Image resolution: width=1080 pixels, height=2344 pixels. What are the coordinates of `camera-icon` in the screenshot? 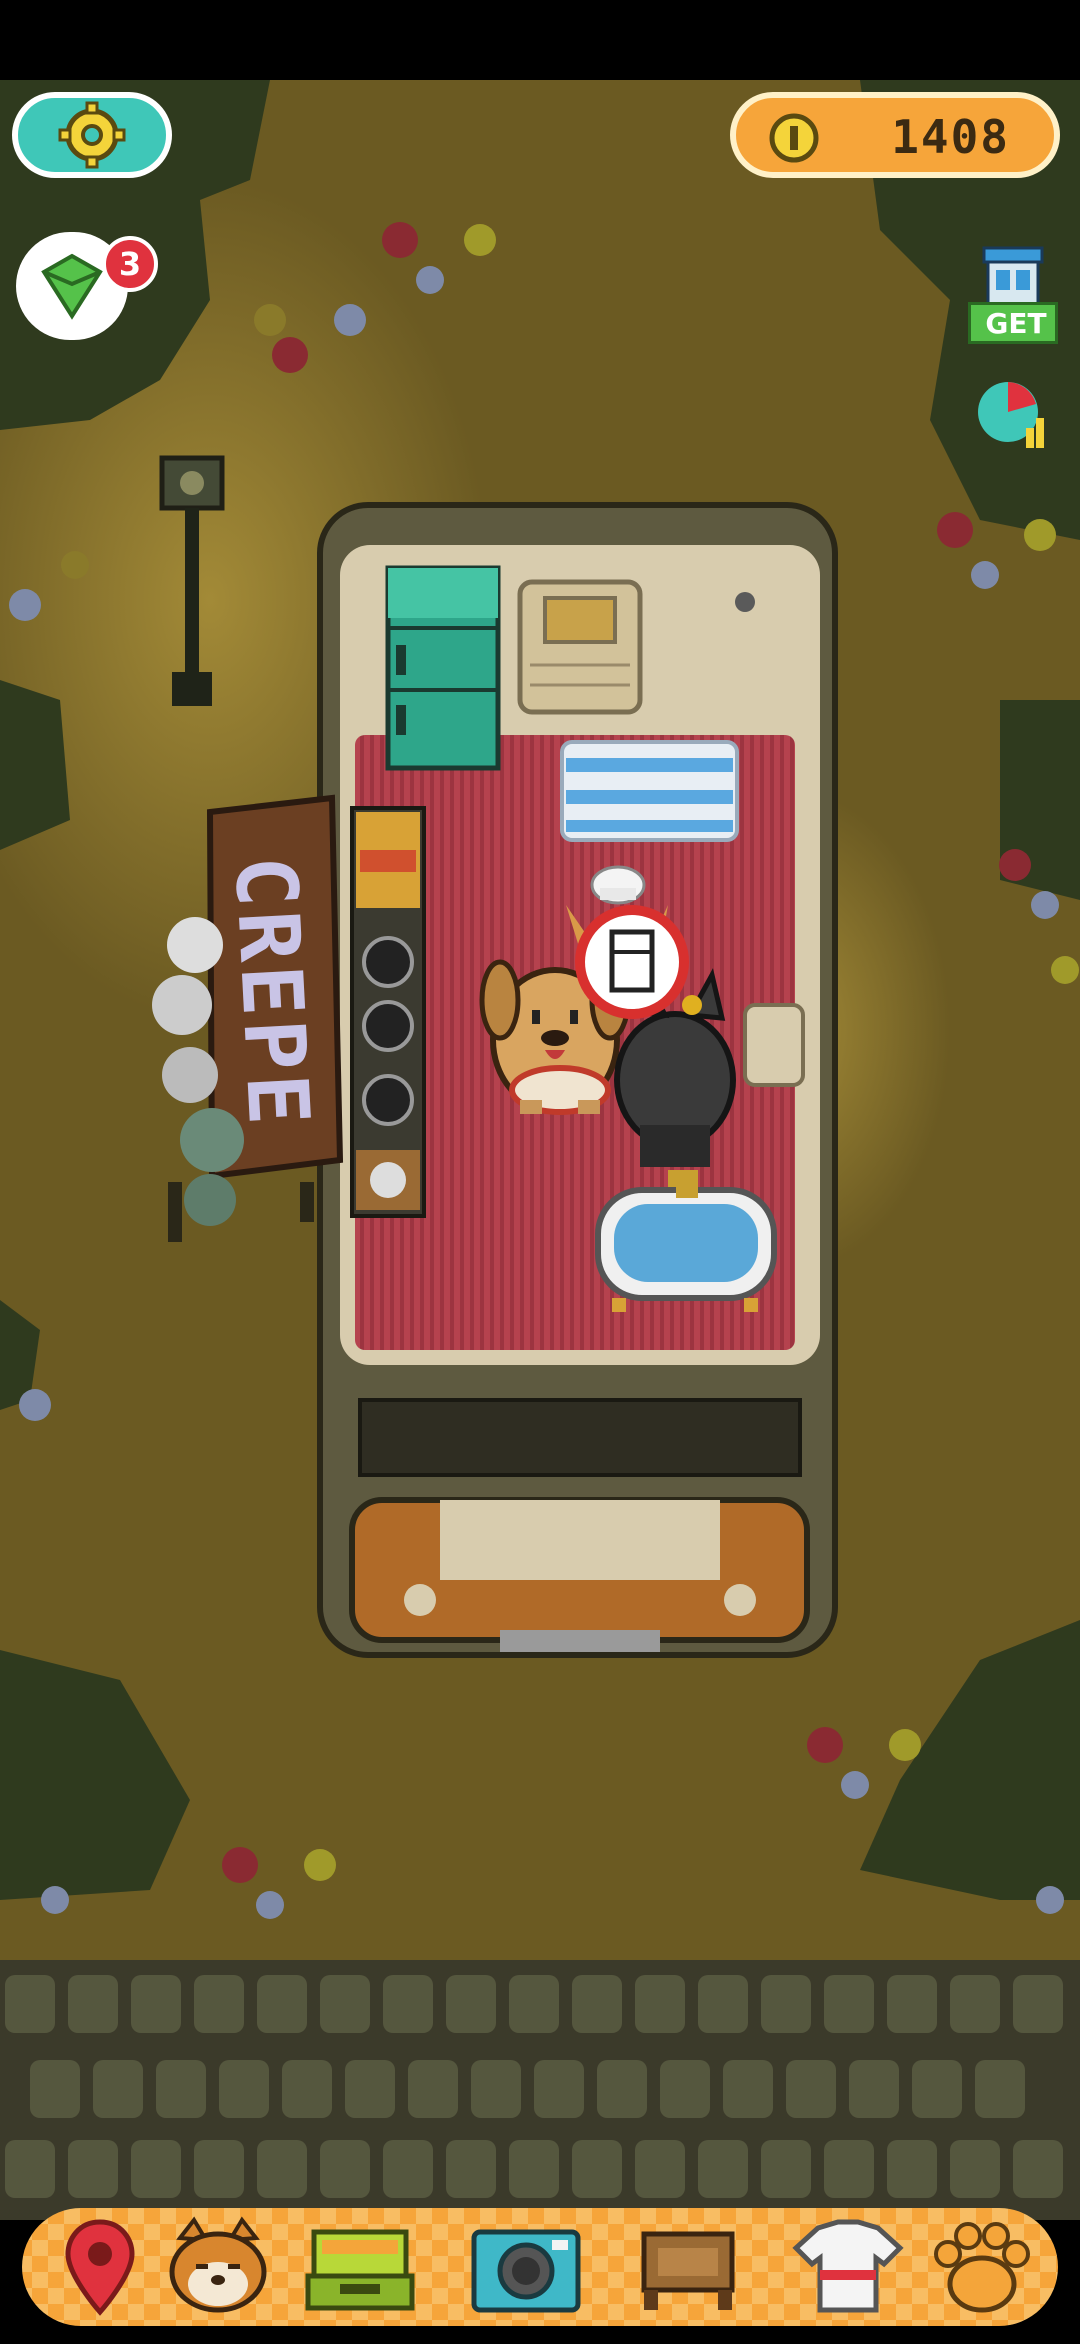 It's located at (526, 2271).